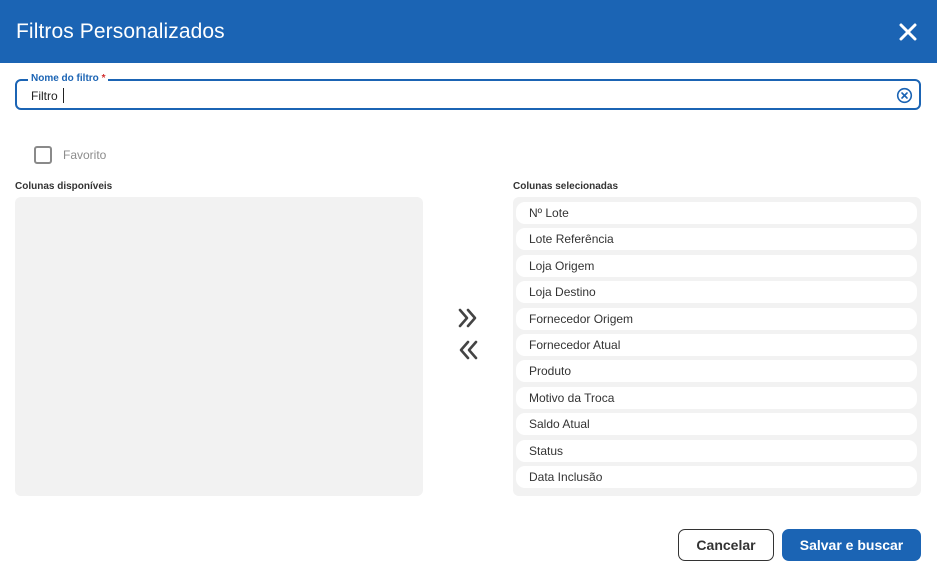  I want to click on close-button, so click(908, 32).